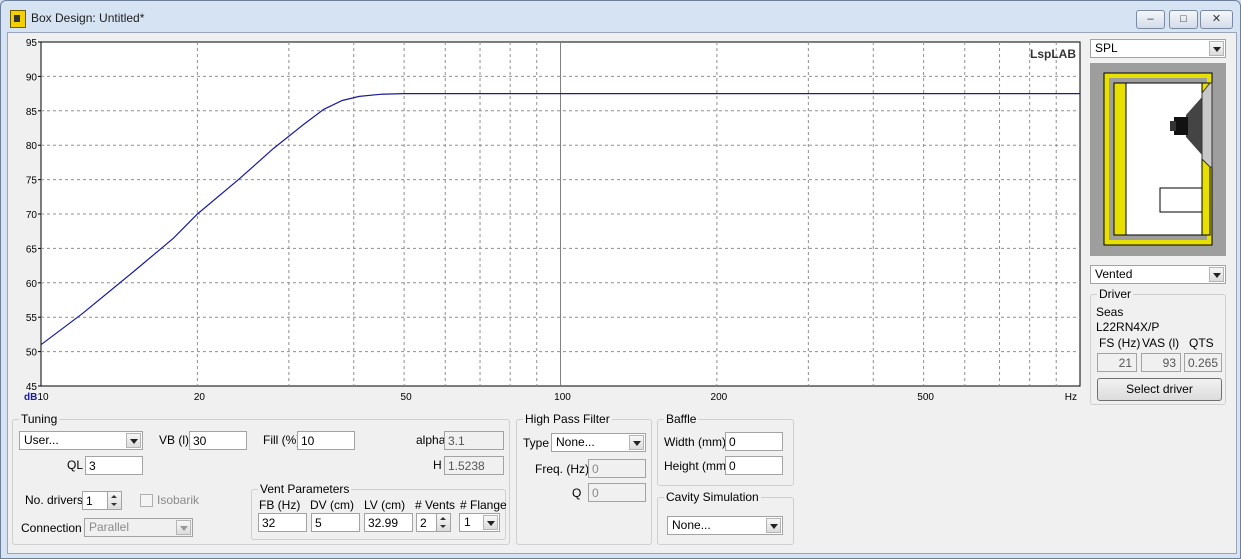  What do you see at coordinates (1115, 294) in the screenshot?
I see `driver-group-title: Driver` at bounding box center [1115, 294].